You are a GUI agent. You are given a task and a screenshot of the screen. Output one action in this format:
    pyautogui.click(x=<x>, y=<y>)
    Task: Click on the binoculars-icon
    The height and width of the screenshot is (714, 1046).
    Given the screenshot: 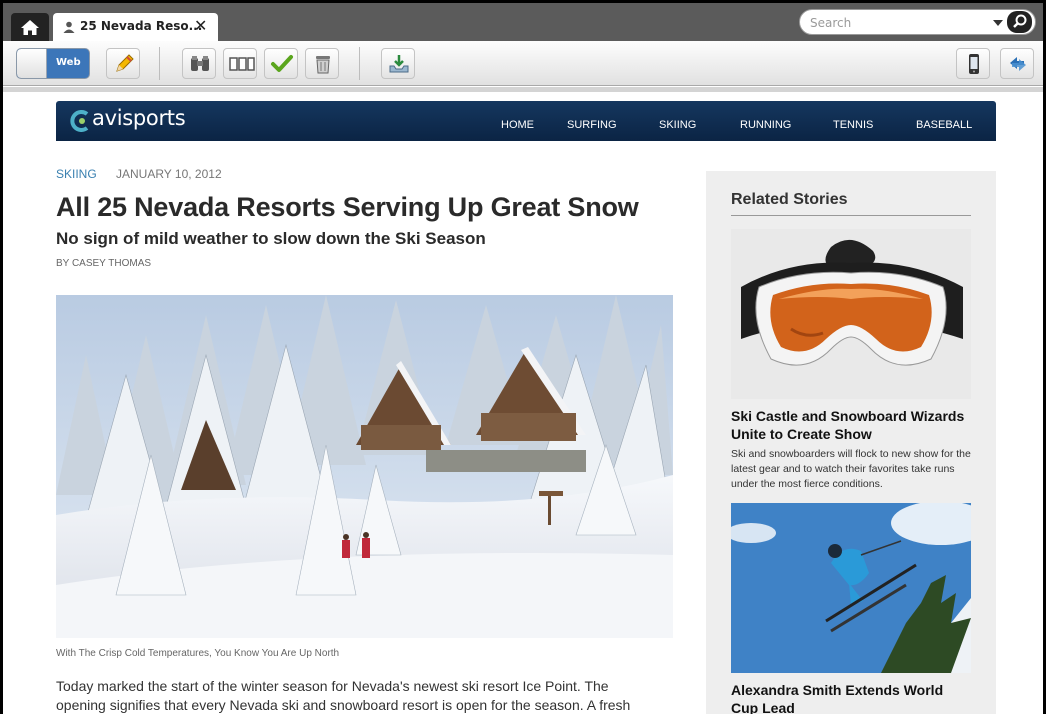 What is the action you would take?
    pyautogui.click(x=200, y=63)
    